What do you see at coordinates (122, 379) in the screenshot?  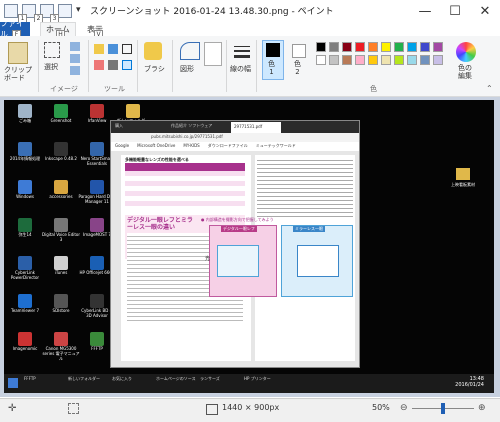 I see `taskbar-item: お気に入り` at bounding box center [122, 379].